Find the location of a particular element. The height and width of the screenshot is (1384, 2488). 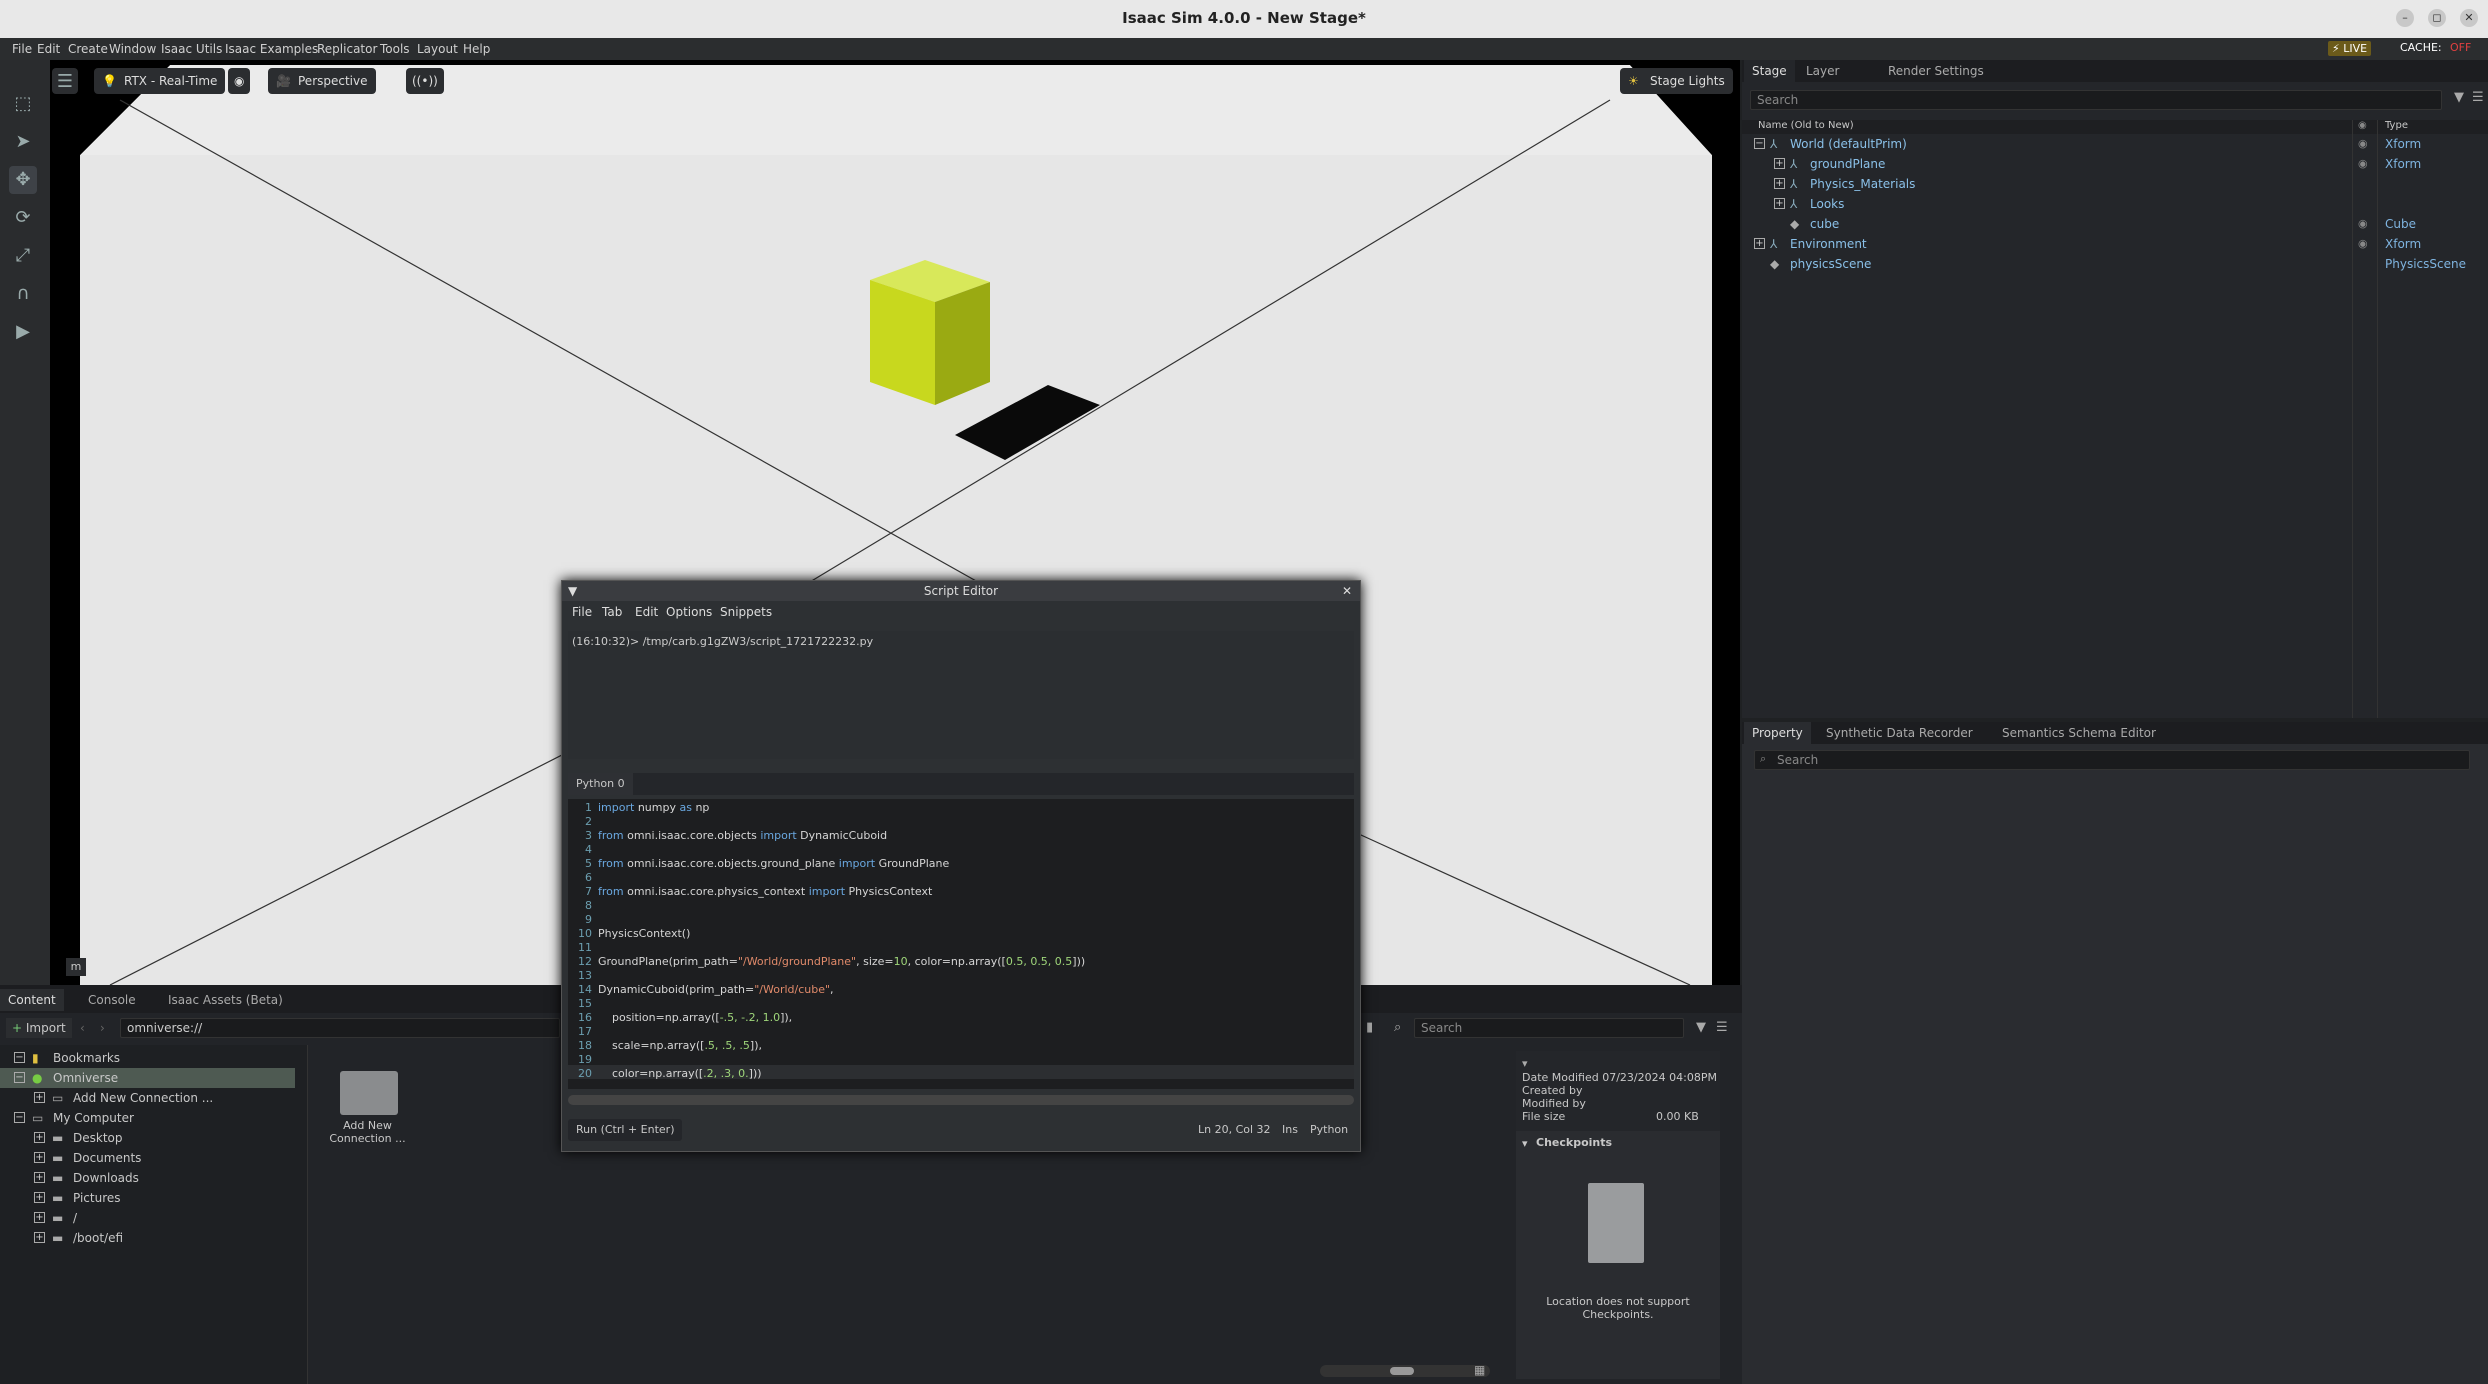

import-button: + Import is located at coordinates (39, 1028).